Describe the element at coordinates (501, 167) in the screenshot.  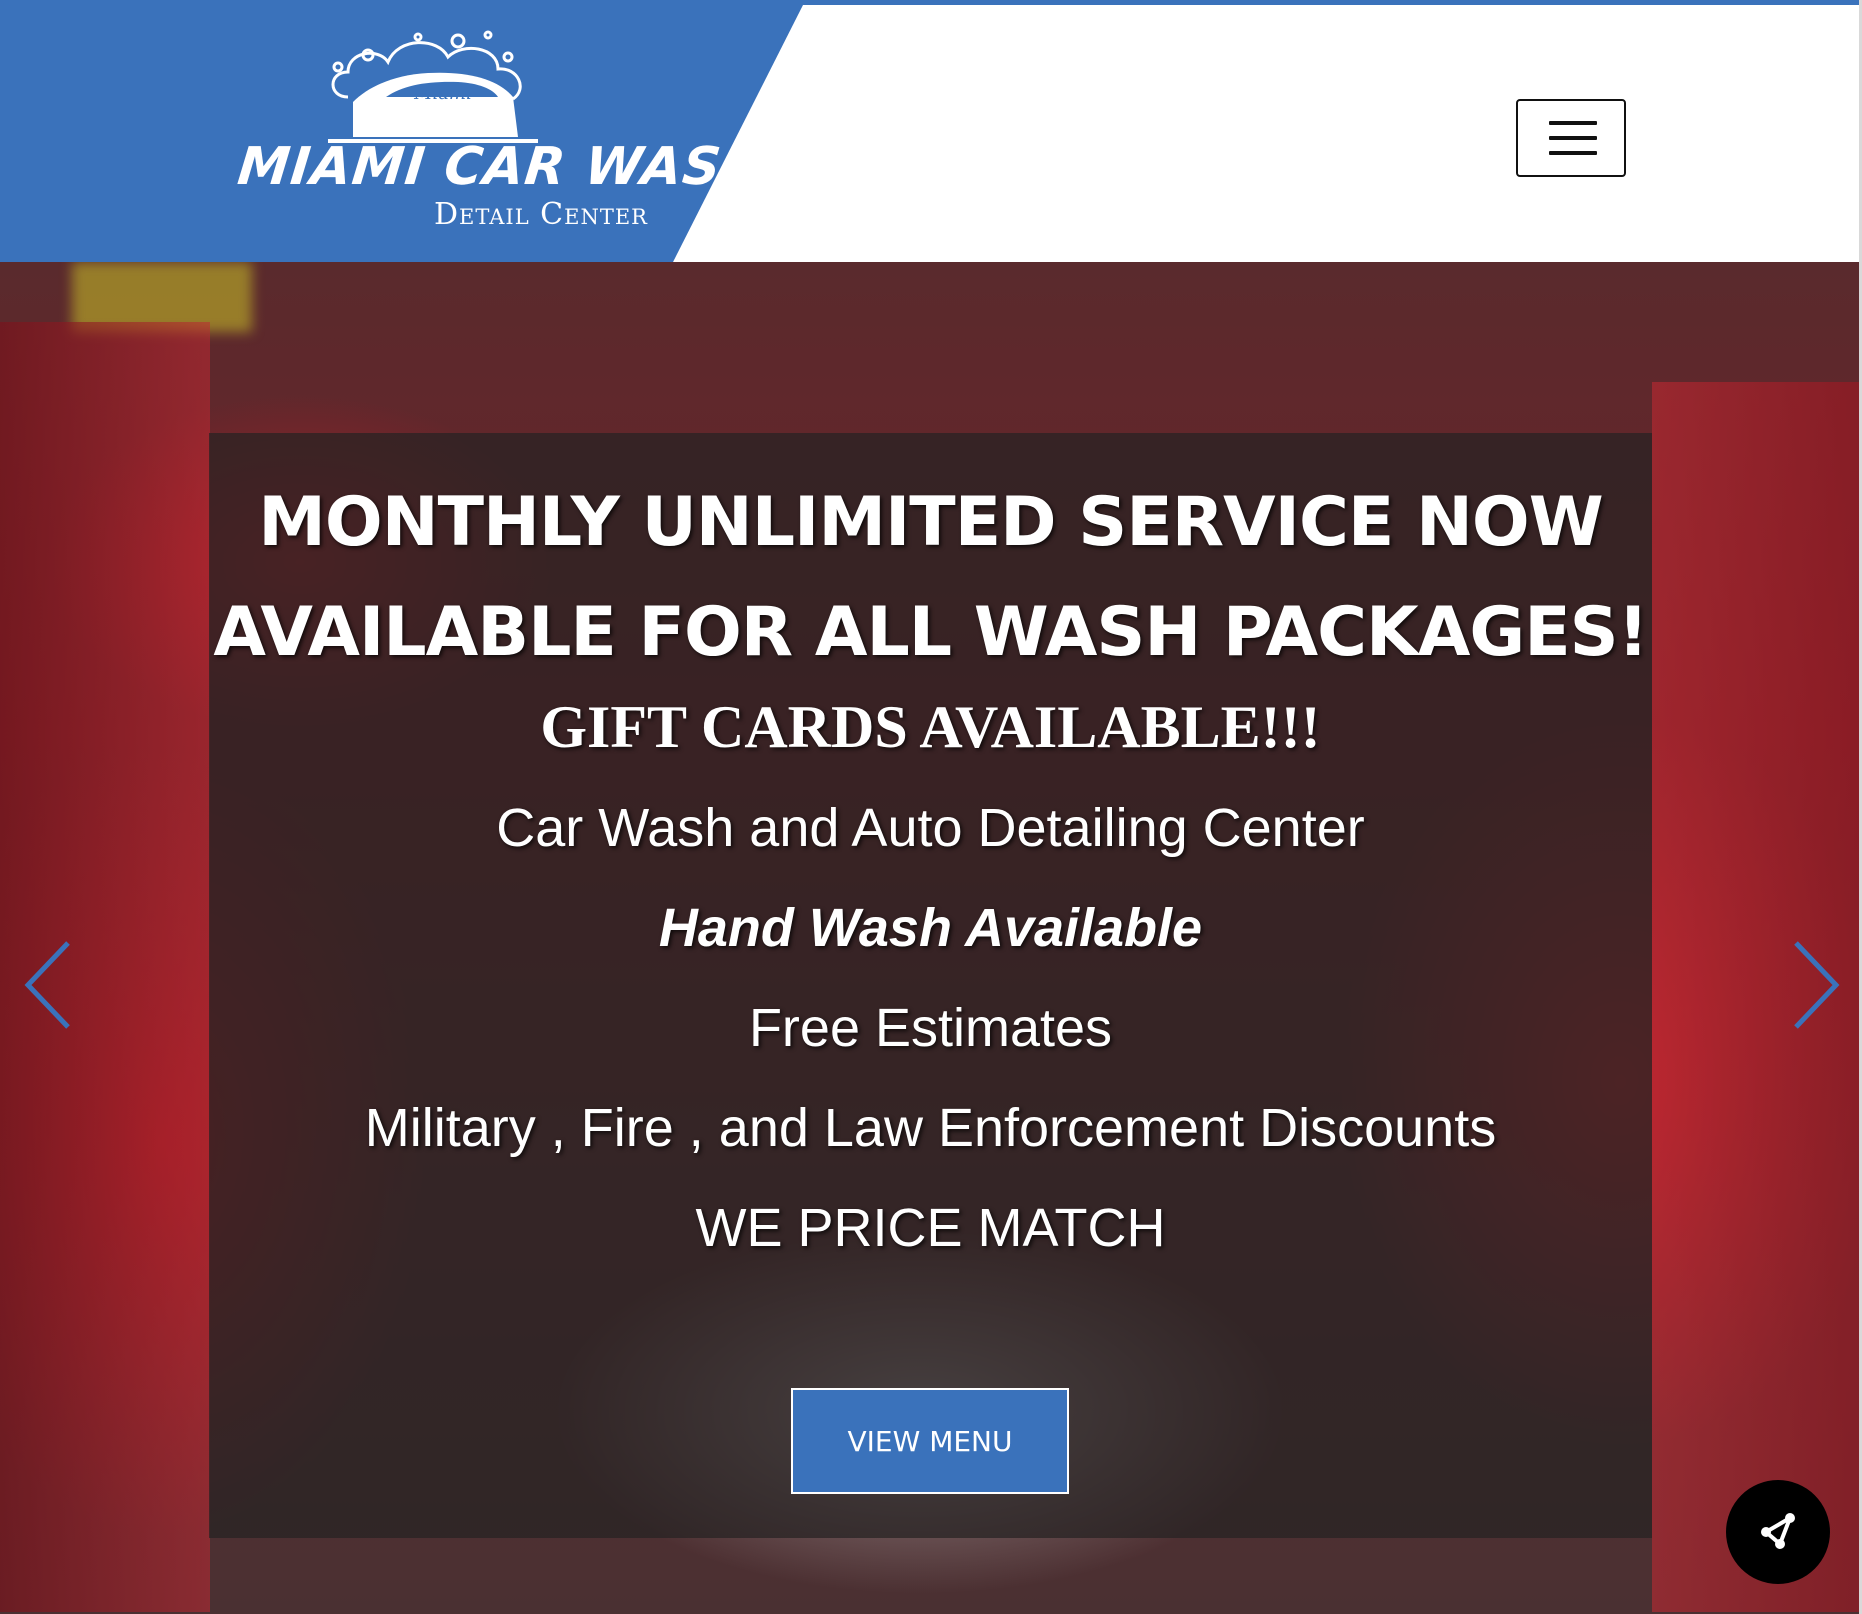
I see `logo-title: MIAMI CAR WASH` at that location.